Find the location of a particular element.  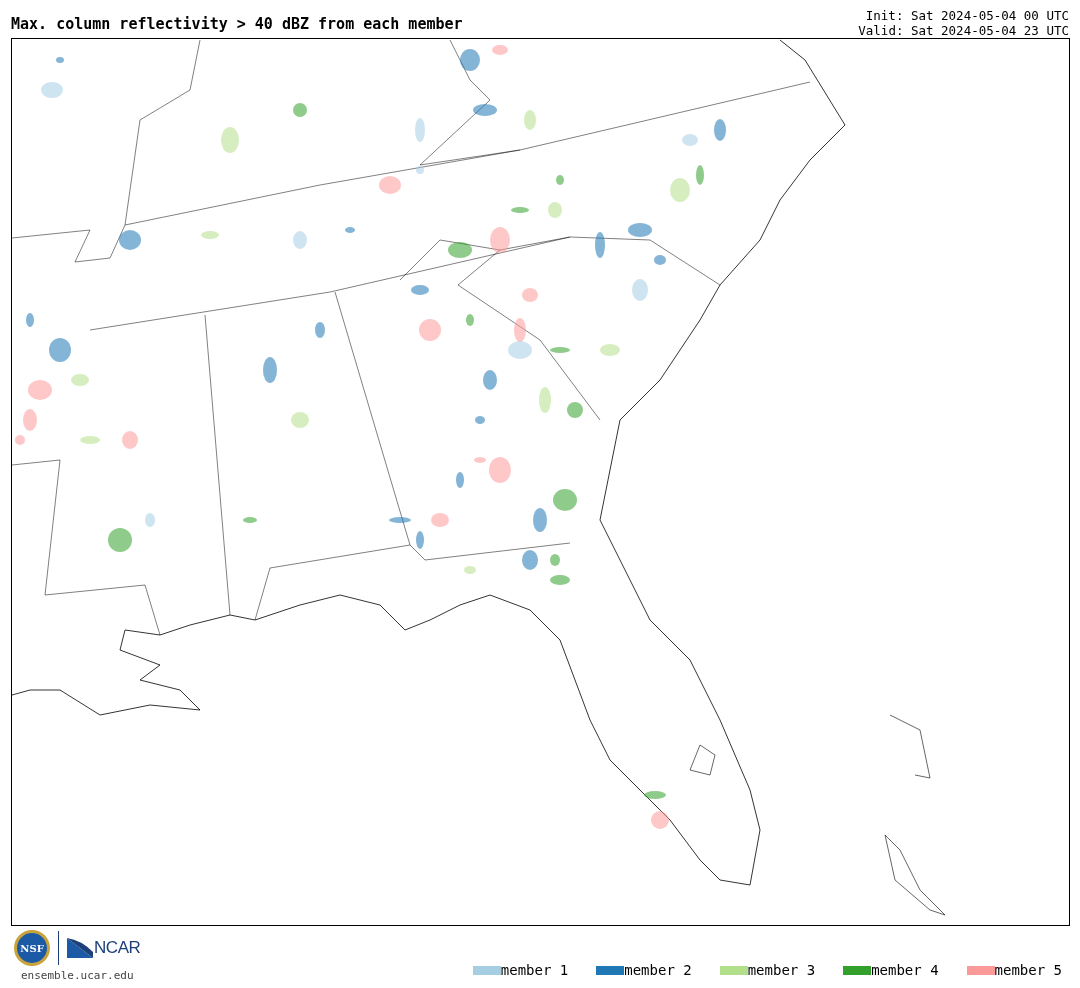

ncar-logo: NCAR is located at coordinates (117, 948).